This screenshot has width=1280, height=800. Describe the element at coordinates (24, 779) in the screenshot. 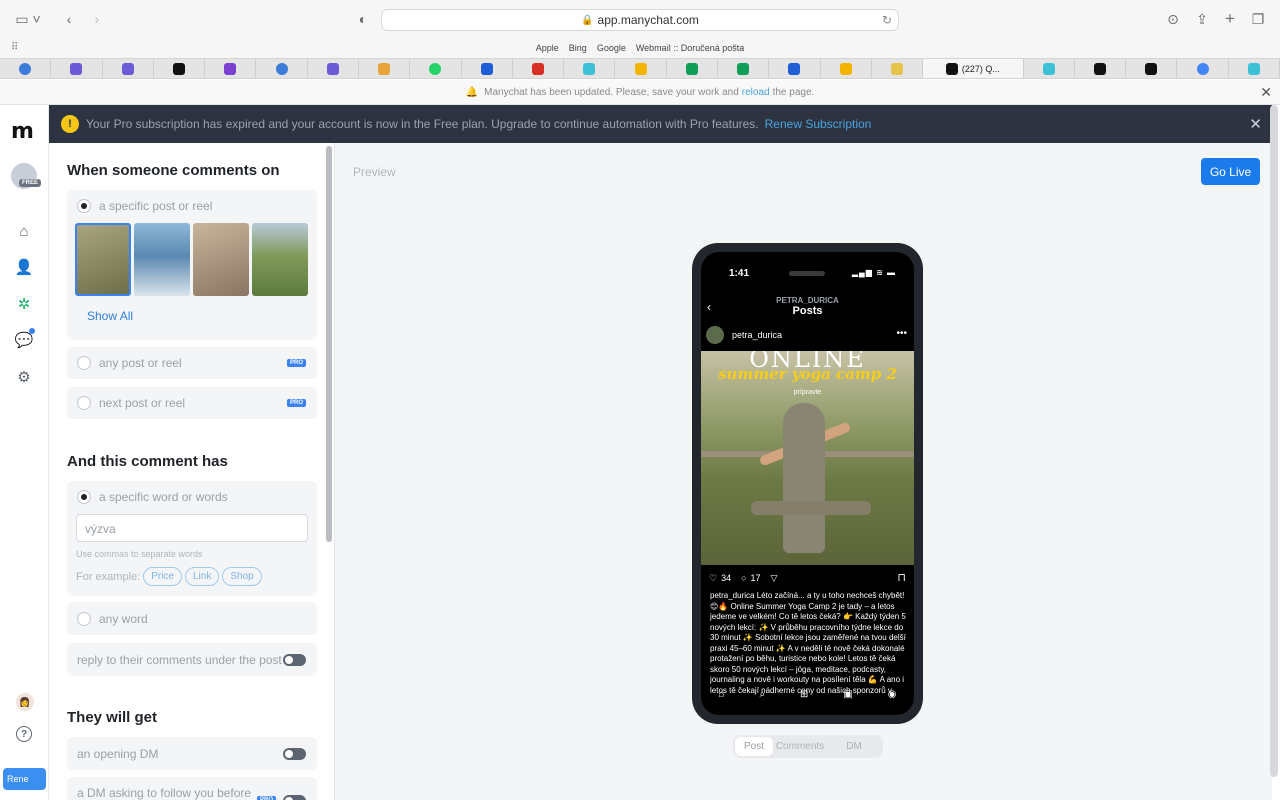

I see `renew-button: Rene` at that location.